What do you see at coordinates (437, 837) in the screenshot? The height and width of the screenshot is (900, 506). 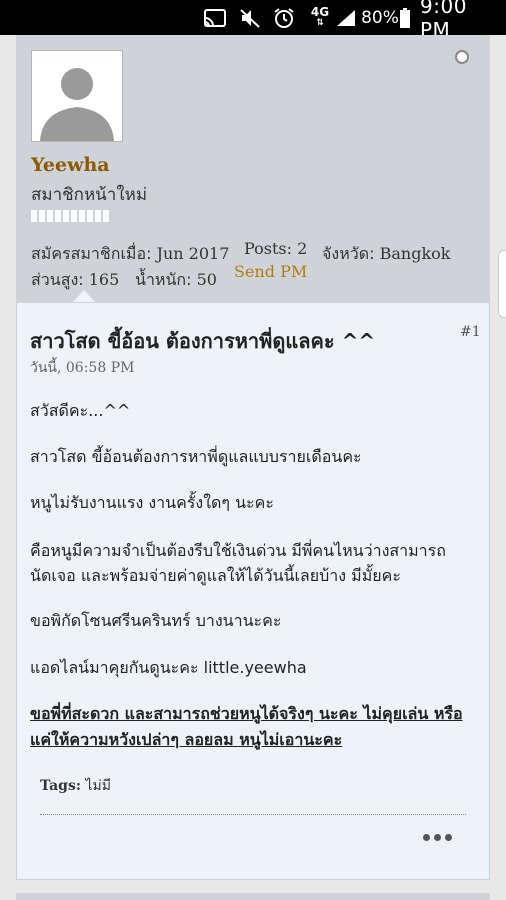 I see `more-options-icon` at bounding box center [437, 837].